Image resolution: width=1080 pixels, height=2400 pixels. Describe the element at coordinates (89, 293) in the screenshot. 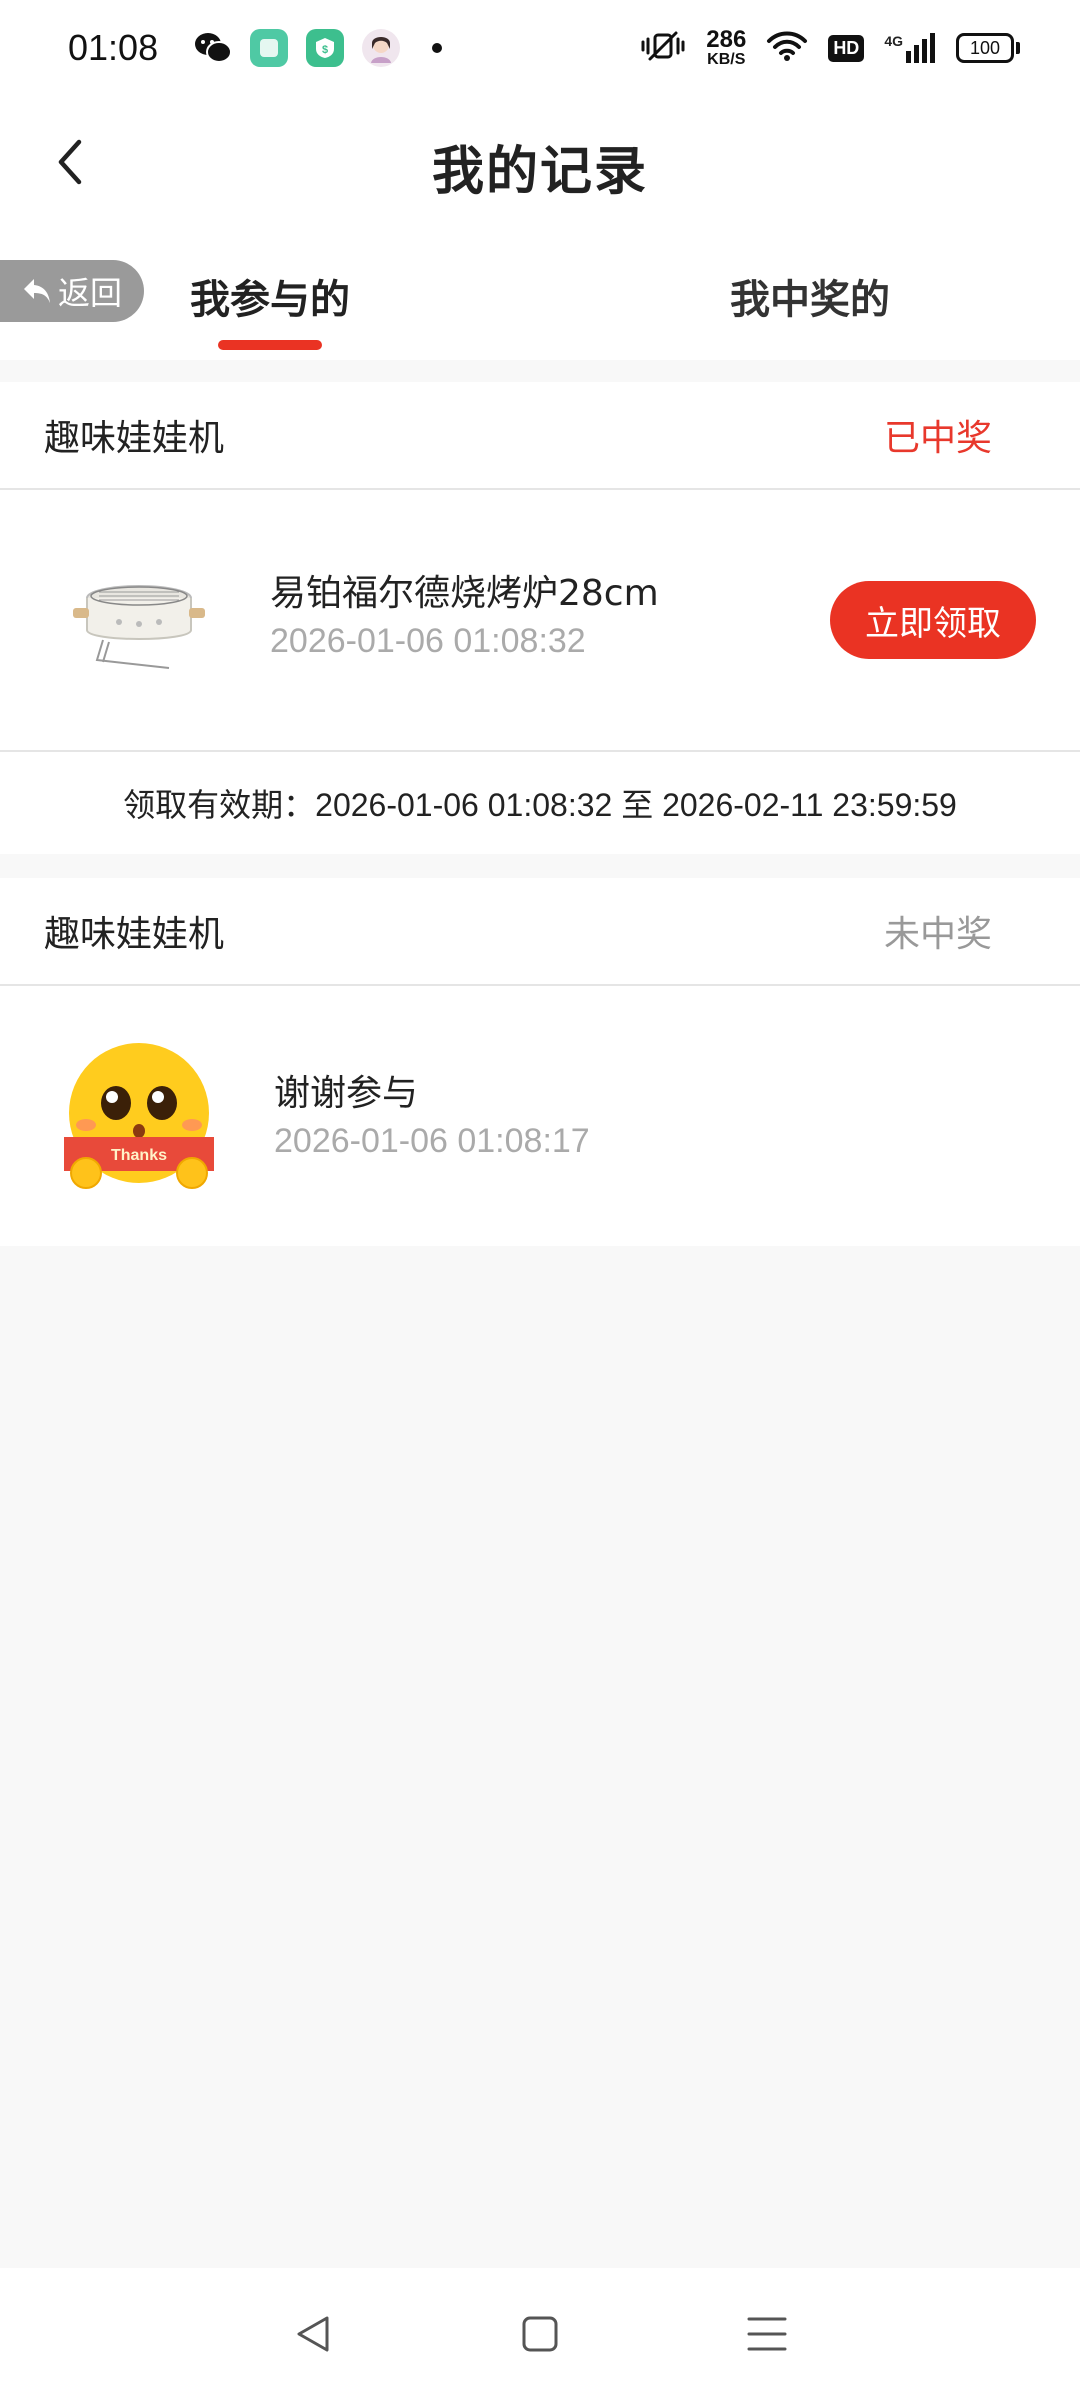

I see `return-label: 返回` at that location.